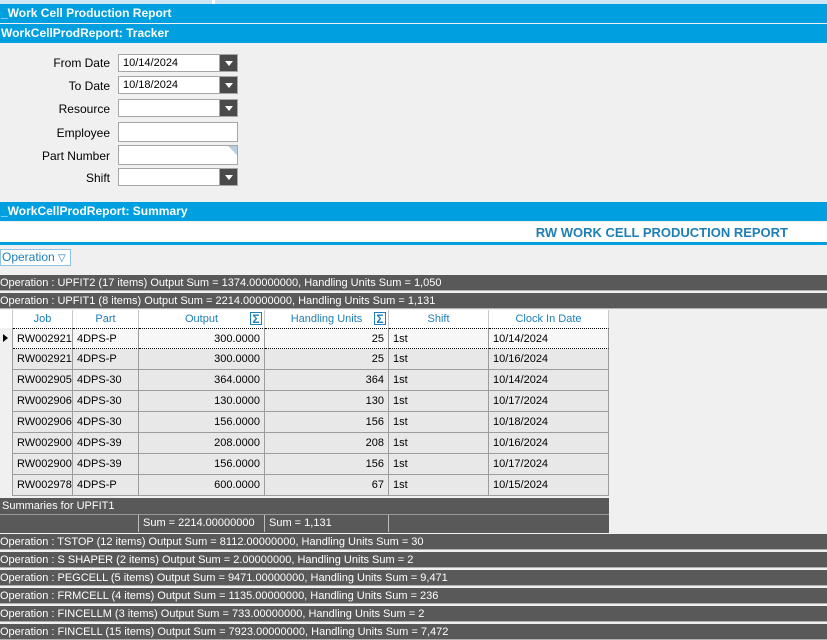  What do you see at coordinates (327, 443) in the screenshot?
I see `cell-handling-units: 208` at bounding box center [327, 443].